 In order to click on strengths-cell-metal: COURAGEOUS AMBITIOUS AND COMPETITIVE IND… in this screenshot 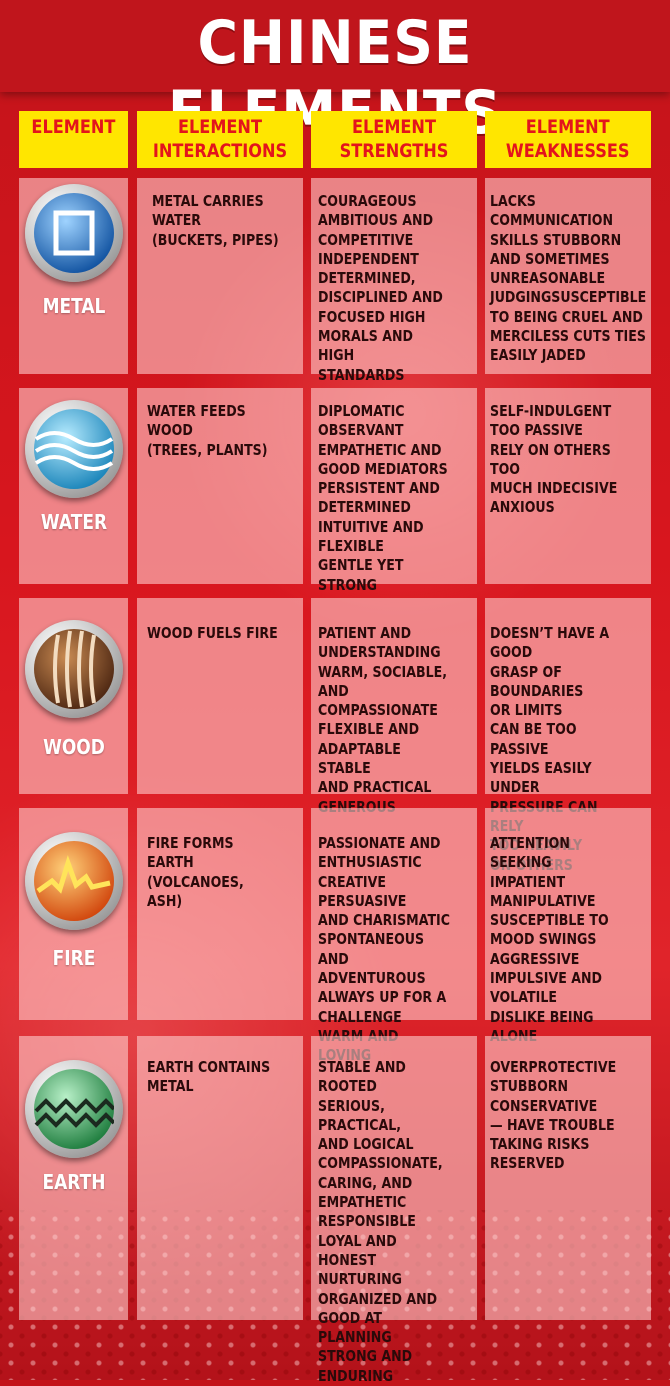, I will do `click(394, 281)`.